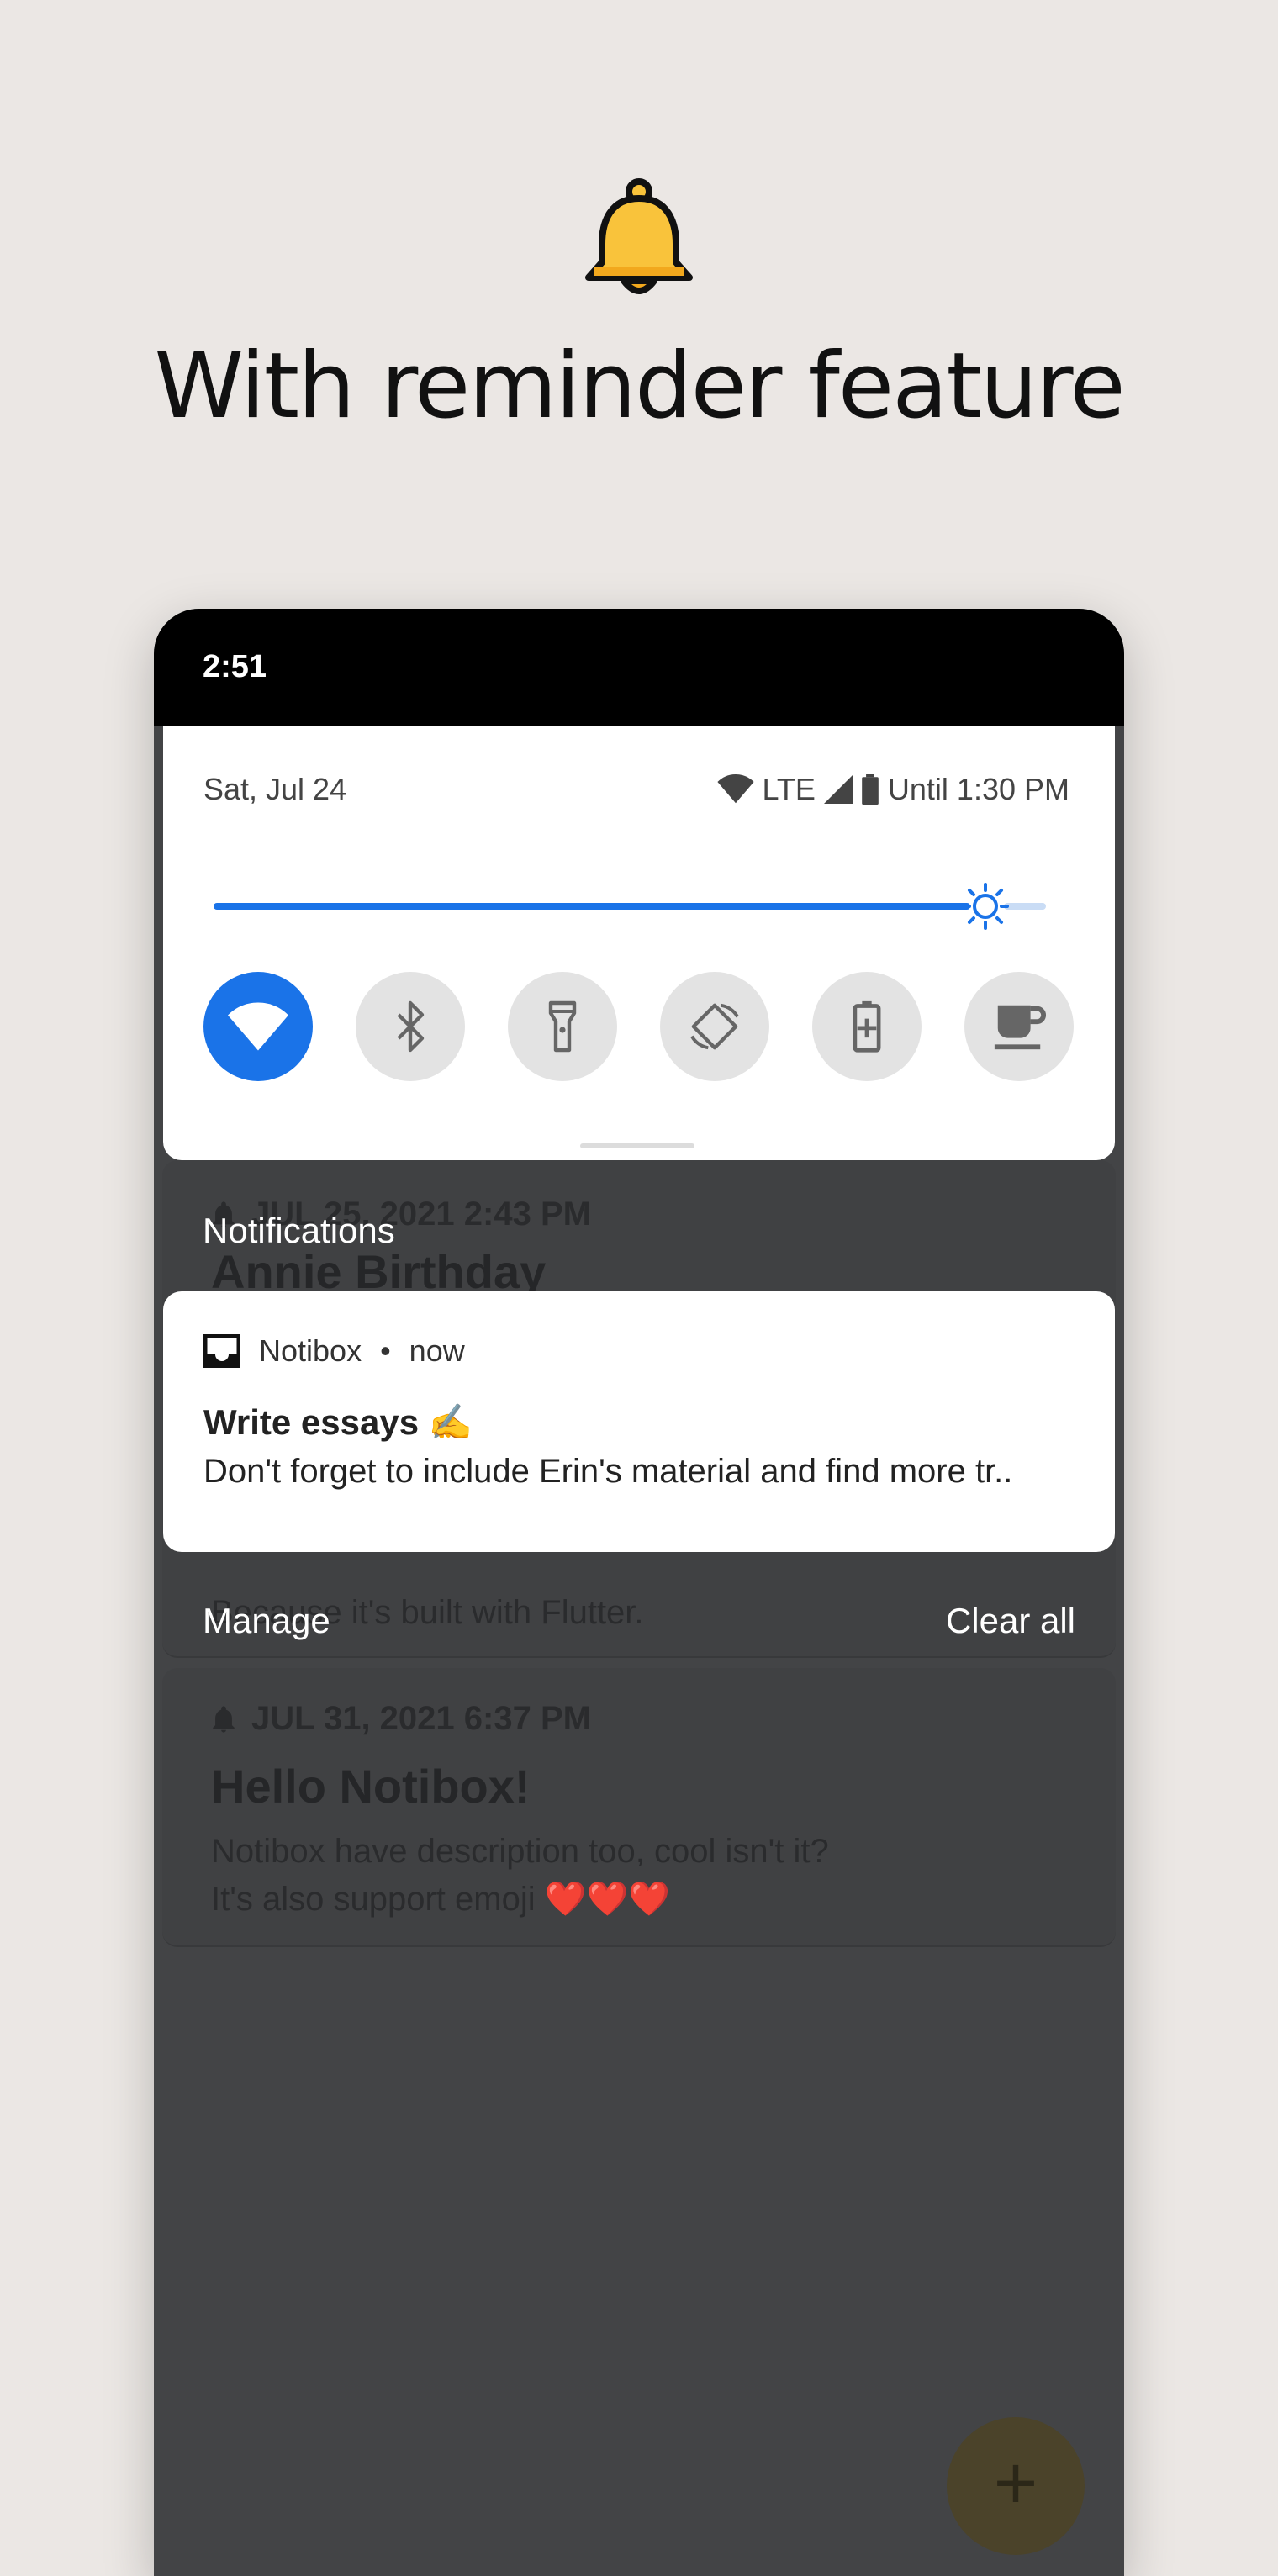 This screenshot has height=2576, width=1278. I want to click on qs-status: LTE Until 1:30 PM, so click(892, 790).